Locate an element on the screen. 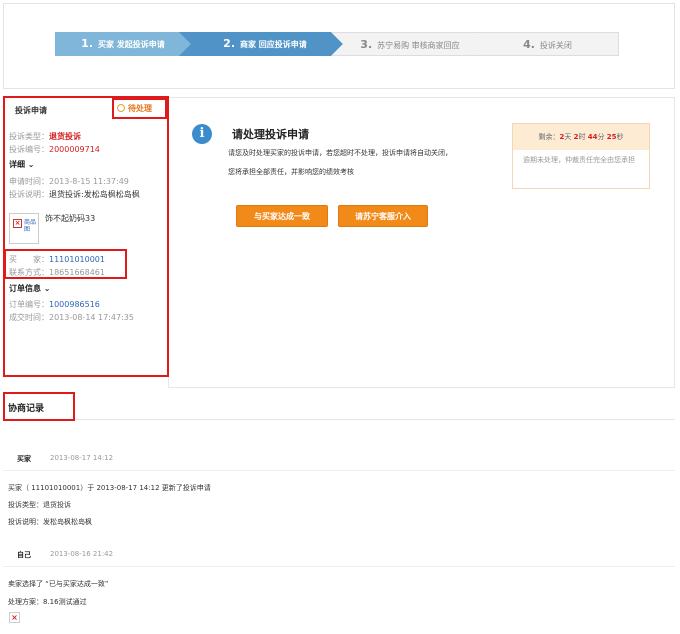  request-service-button: 请苏宁客服介入 is located at coordinates (383, 216).